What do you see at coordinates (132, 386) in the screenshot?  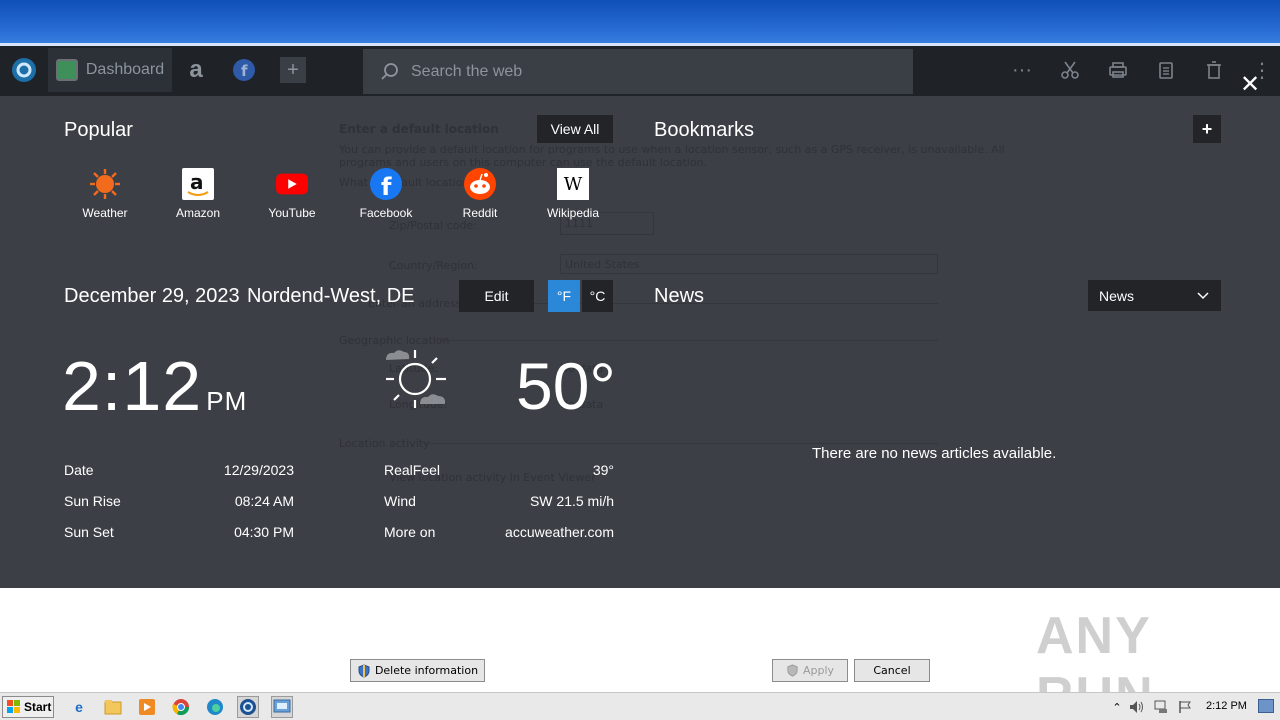 I see `time-value: 2:12` at bounding box center [132, 386].